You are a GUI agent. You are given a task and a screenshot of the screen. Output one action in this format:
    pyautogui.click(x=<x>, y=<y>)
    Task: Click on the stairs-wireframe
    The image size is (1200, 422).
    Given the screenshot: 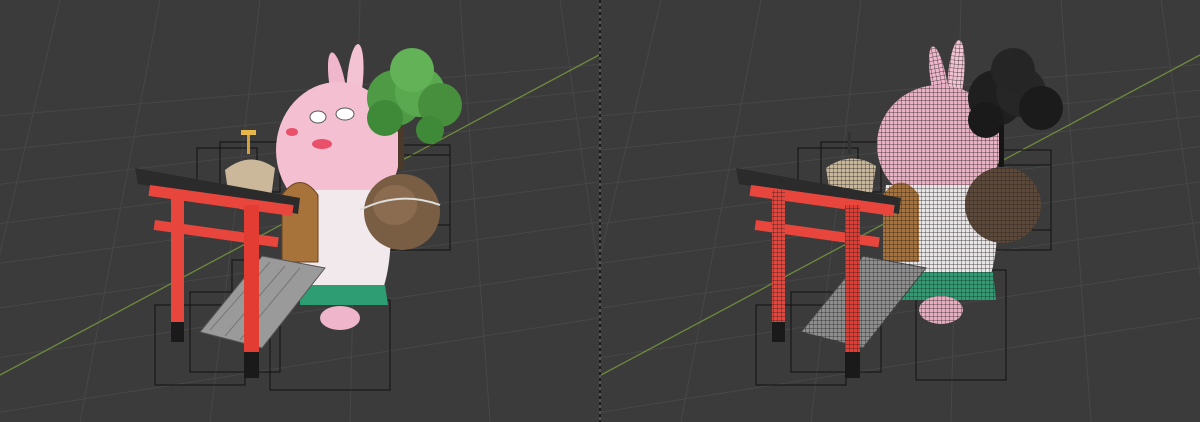 What is the action you would take?
    pyautogui.click(x=863, y=302)
    